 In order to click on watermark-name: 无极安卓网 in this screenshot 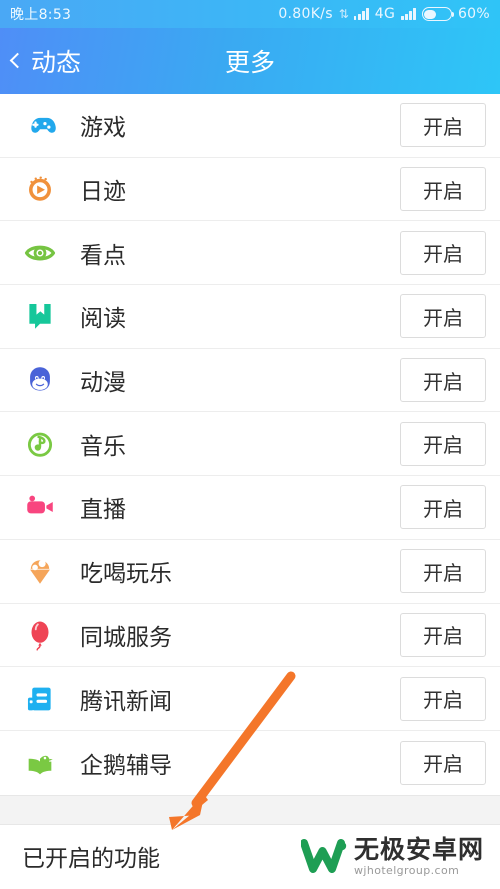, I will do `click(418, 849)`.